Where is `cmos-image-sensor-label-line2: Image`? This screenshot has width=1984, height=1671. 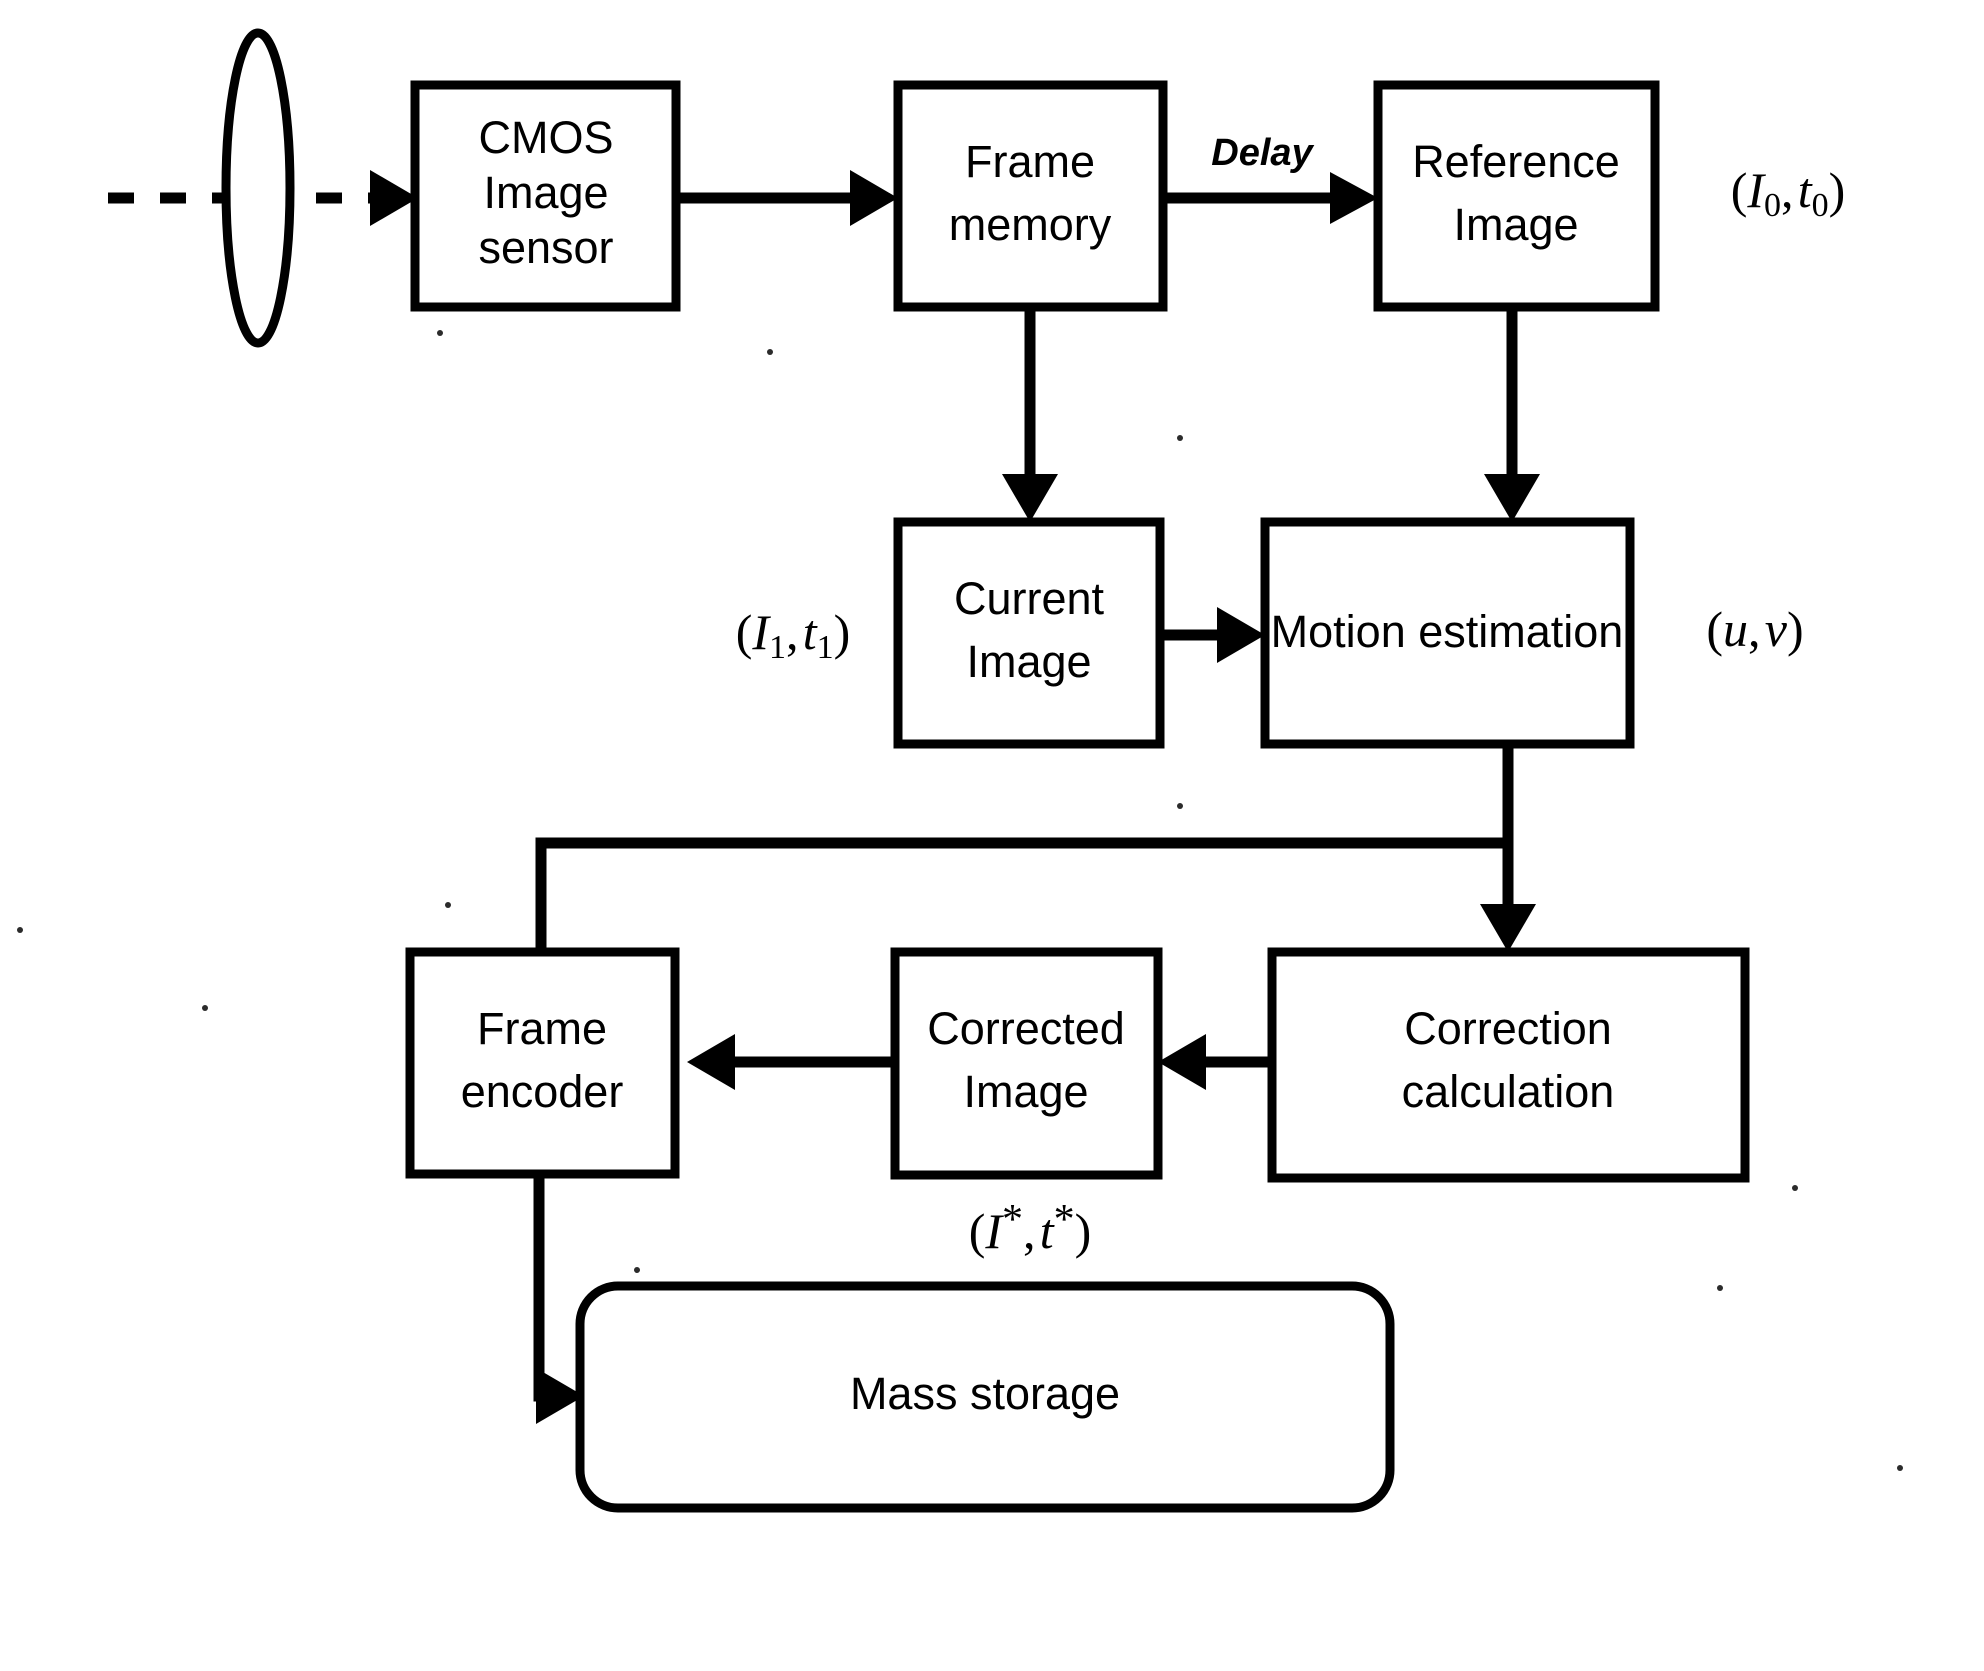
cmos-image-sensor-label-line2: Image is located at coordinates (545, 192).